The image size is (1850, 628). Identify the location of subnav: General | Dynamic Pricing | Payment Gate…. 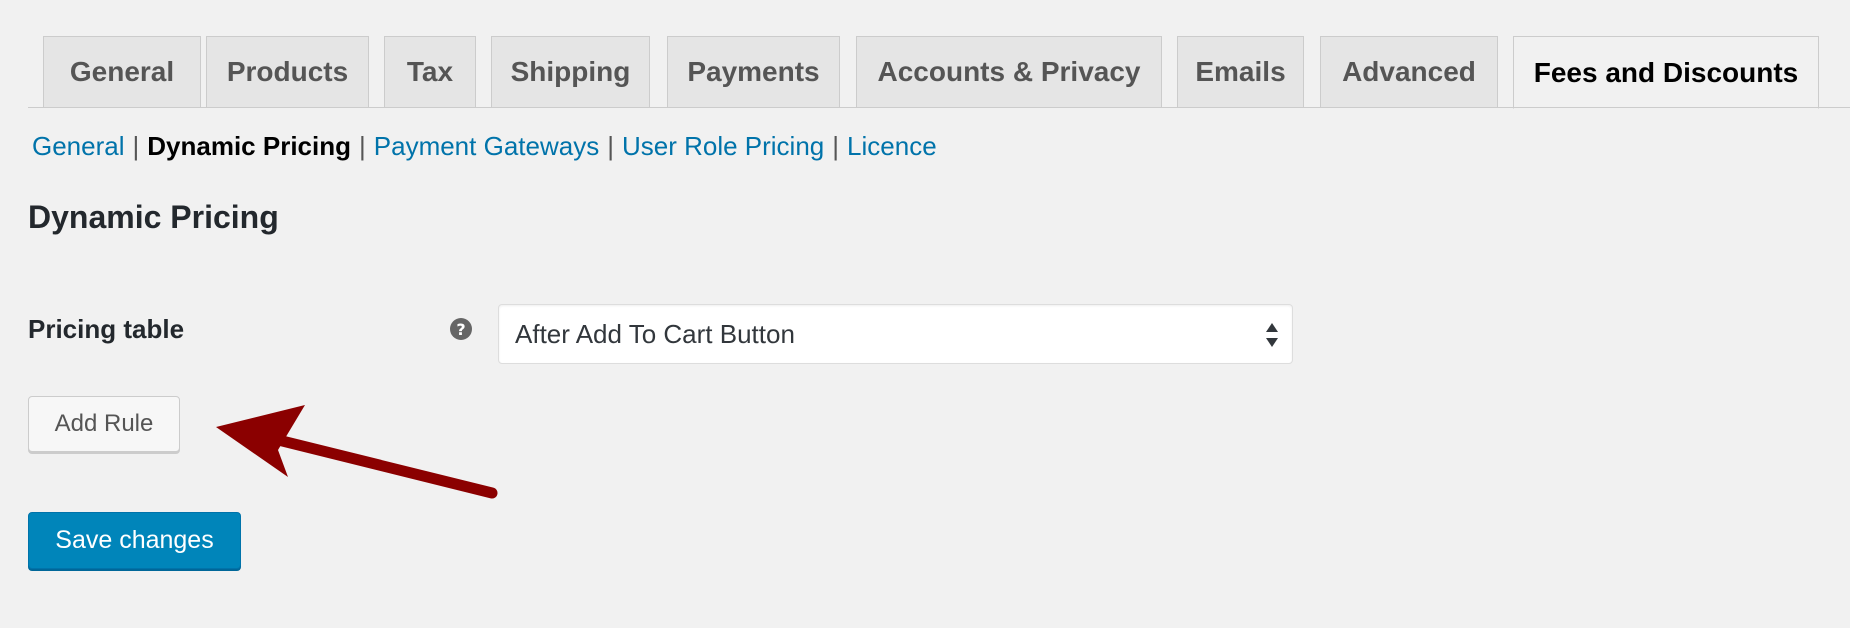
(484, 146).